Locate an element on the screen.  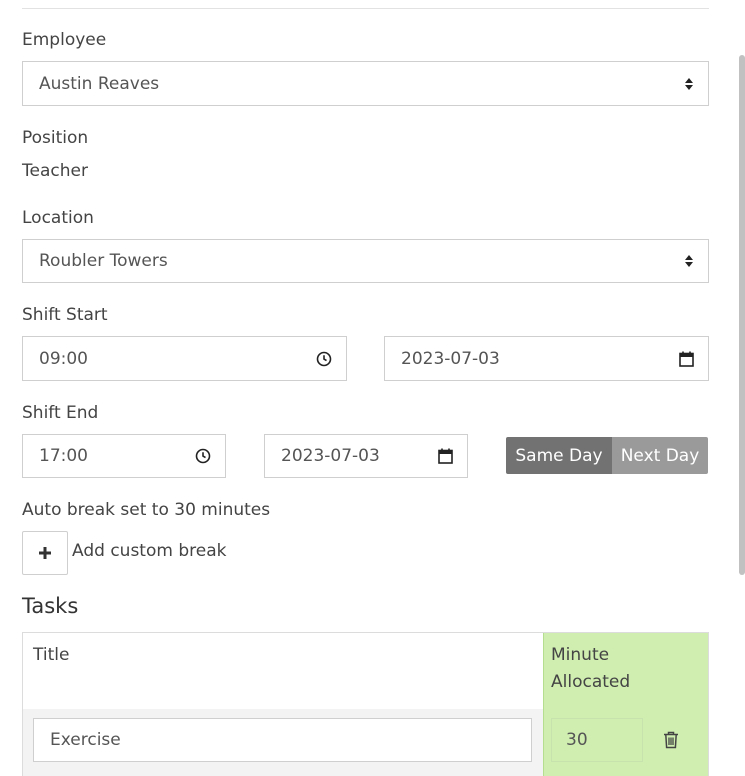
add-custom-break-label: Add custom break is located at coordinates (149, 551).